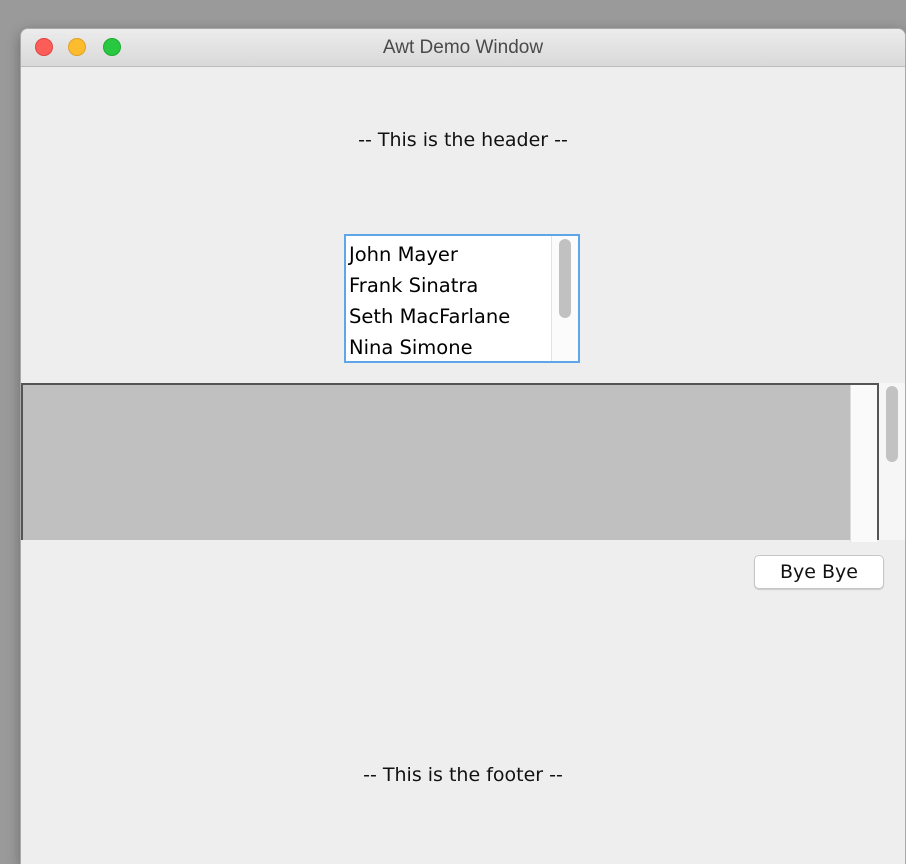 Image resolution: width=906 pixels, height=864 pixels. What do you see at coordinates (892, 424) in the screenshot?
I see `vertical-scroll-thumb` at bounding box center [892, 424].